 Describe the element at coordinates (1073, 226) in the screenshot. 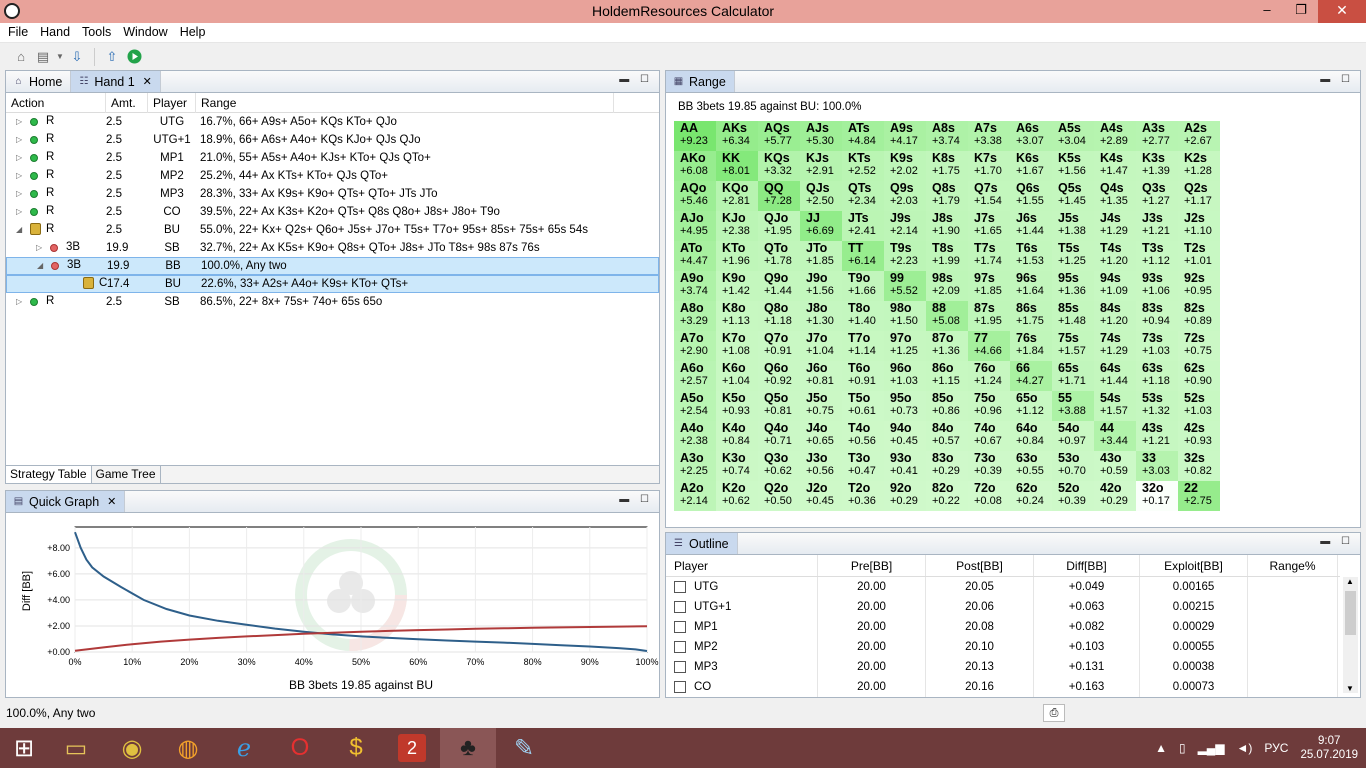

I see `hand-cell: J5s +1.38` at that location.